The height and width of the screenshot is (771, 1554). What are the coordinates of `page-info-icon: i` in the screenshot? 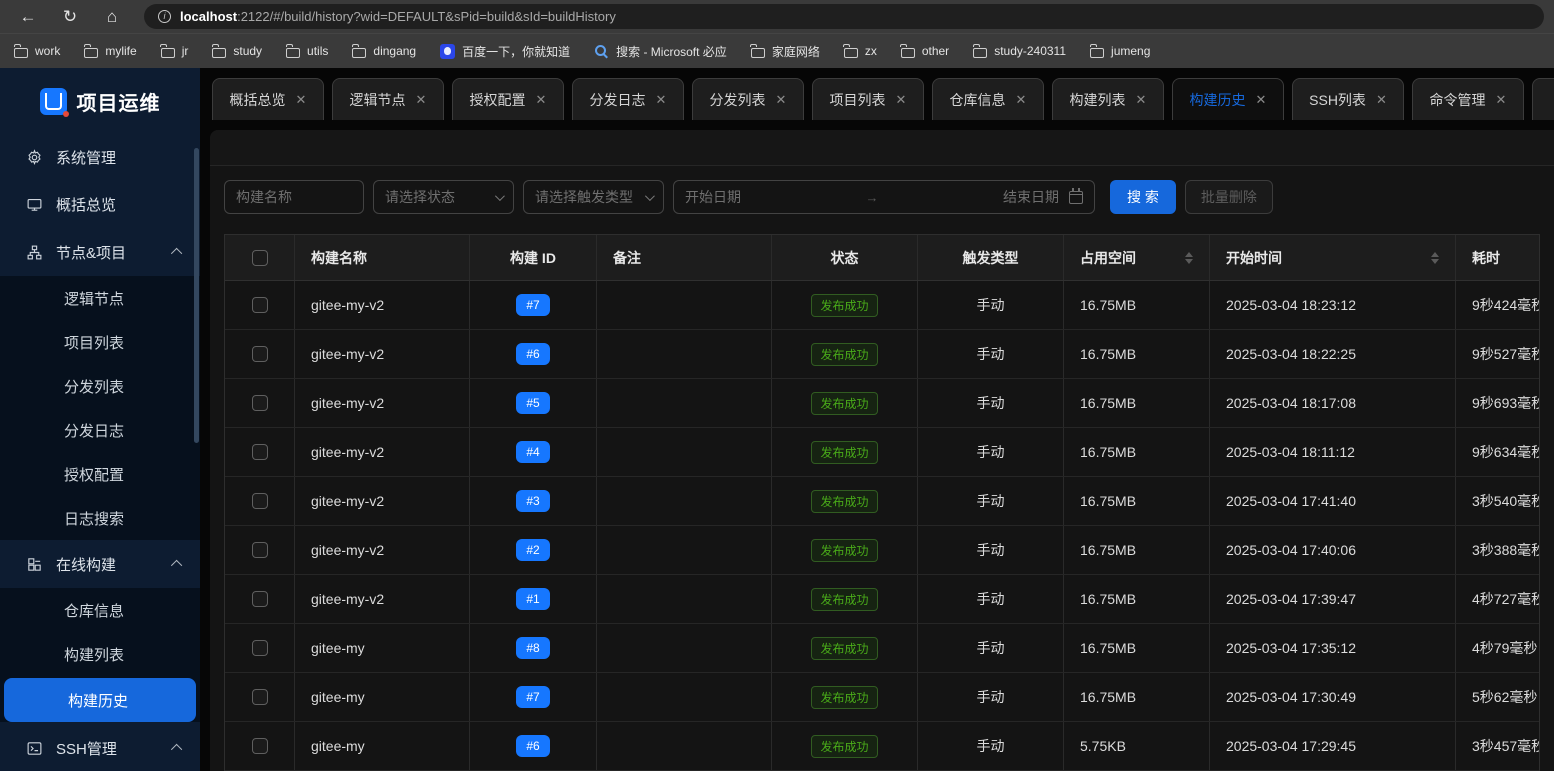 It's located at (164, 16).